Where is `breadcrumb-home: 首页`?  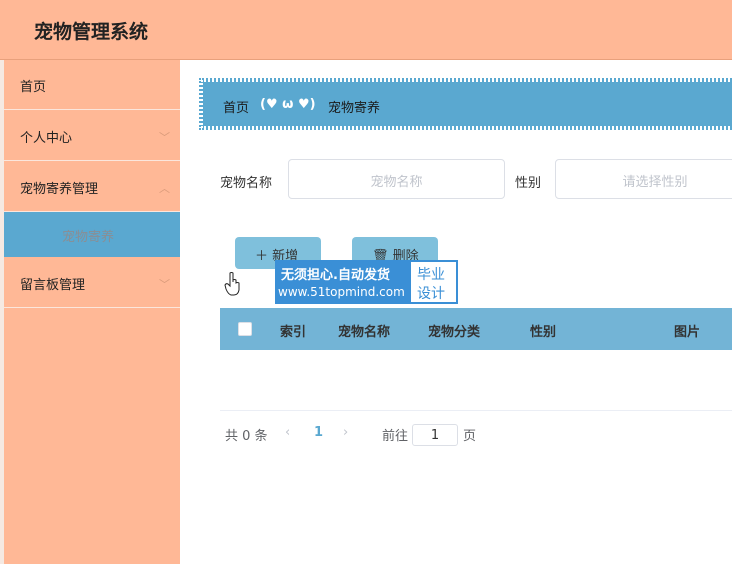
breadcrumb-home: 首页 is located at coordinates (236, 106).